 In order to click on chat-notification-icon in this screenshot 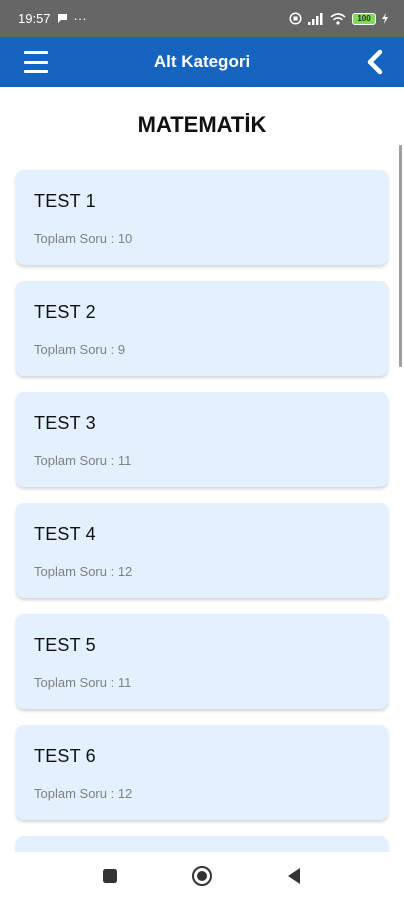, I will do `click(62, 18)`.